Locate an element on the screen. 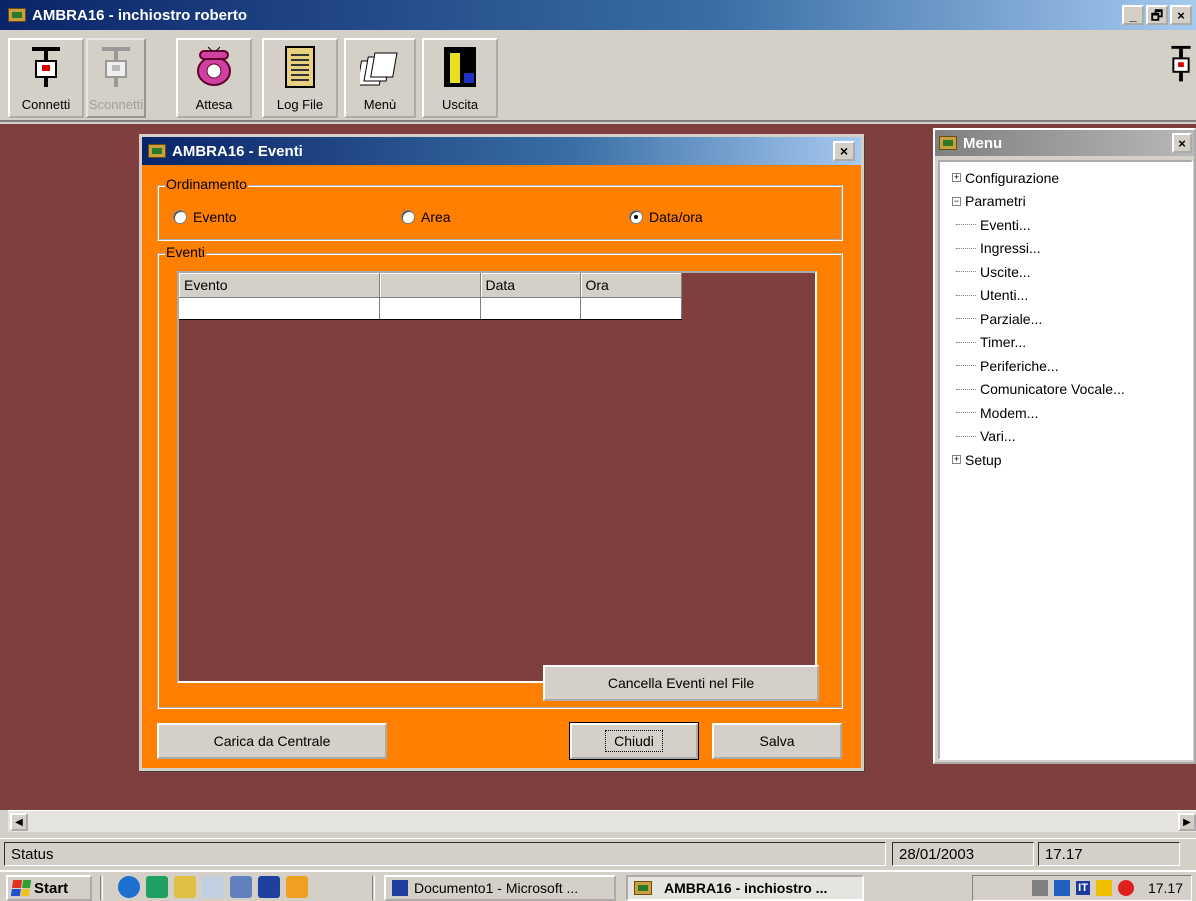 This screenshot has height=901, width=1196. radio-evento: Evento is located at coordinates (205, 217).